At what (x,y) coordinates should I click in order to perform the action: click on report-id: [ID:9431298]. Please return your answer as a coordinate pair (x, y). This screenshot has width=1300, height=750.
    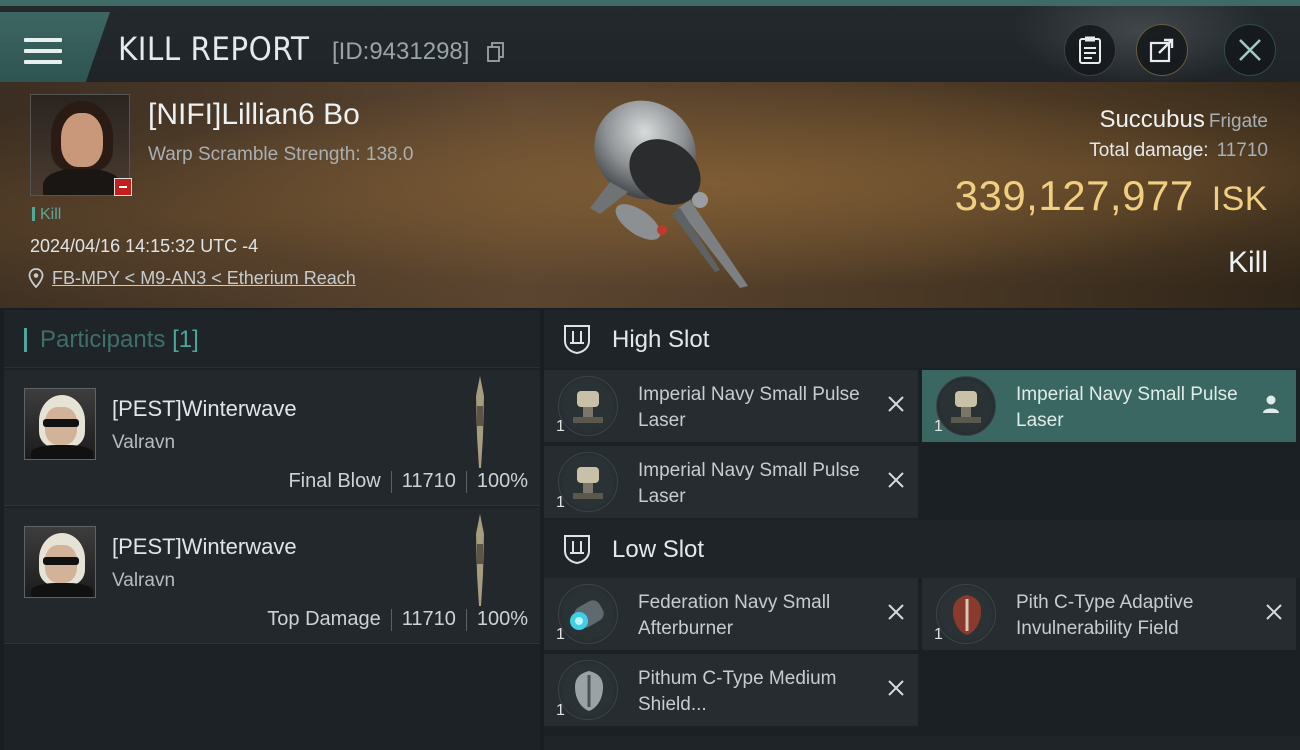
    Looking at the image, I should click on (401, 51).